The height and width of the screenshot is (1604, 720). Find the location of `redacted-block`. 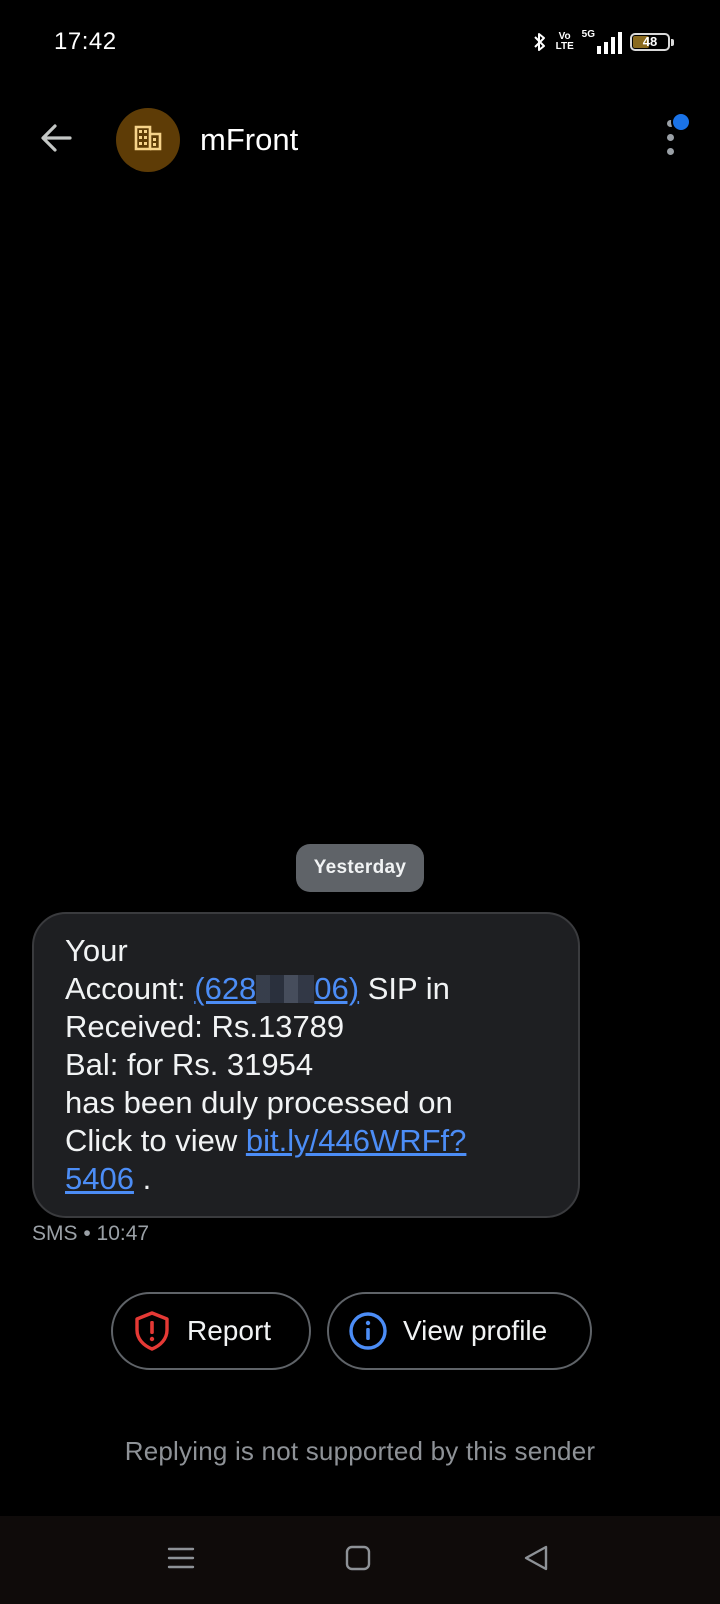

redacted-block is located at coordinates (285, 989).